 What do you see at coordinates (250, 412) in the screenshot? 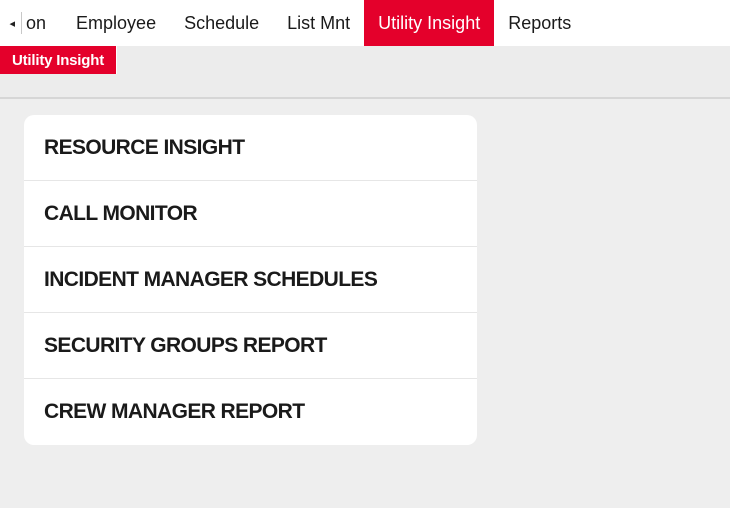
I see `menu-item-crew-manager-report: CREW MANAGER REPORT` at bounding box center [250, 412].